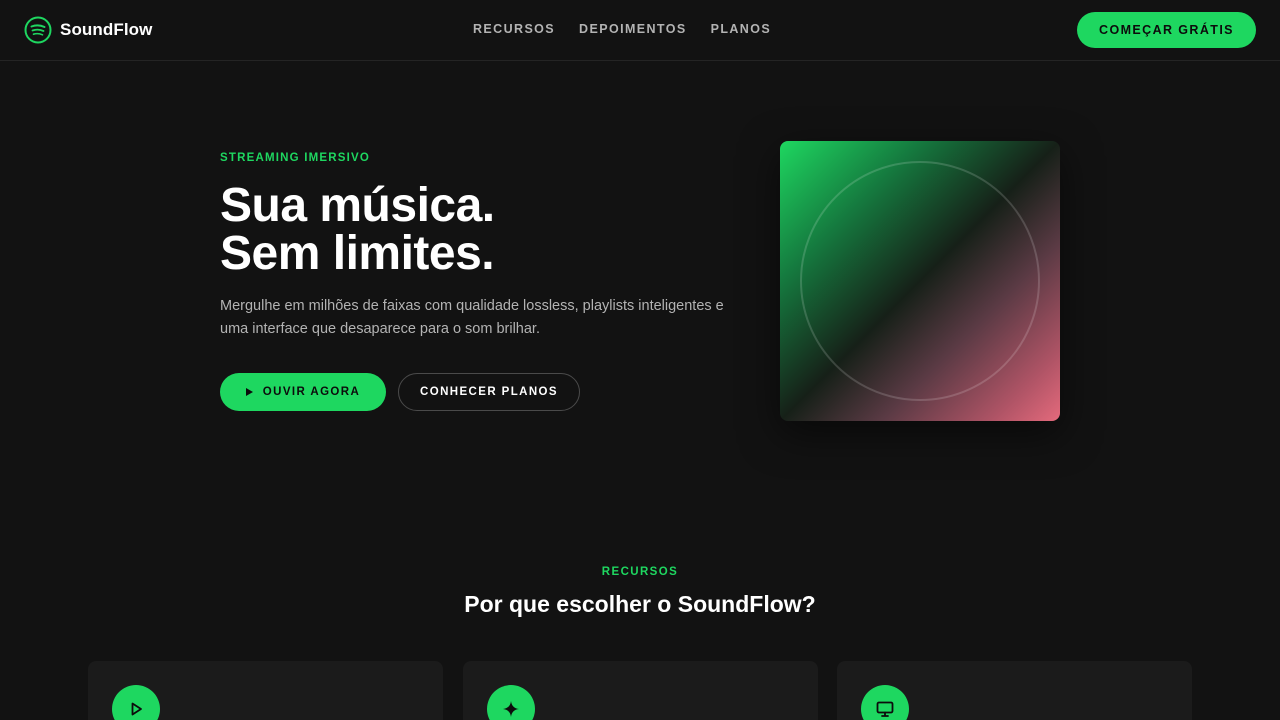 The image size is (1280, 720). What do you see at coordinates (106, 29) in the screenshot?
I see `brand-name: SoundFlow` at bounding box center [106, 29].